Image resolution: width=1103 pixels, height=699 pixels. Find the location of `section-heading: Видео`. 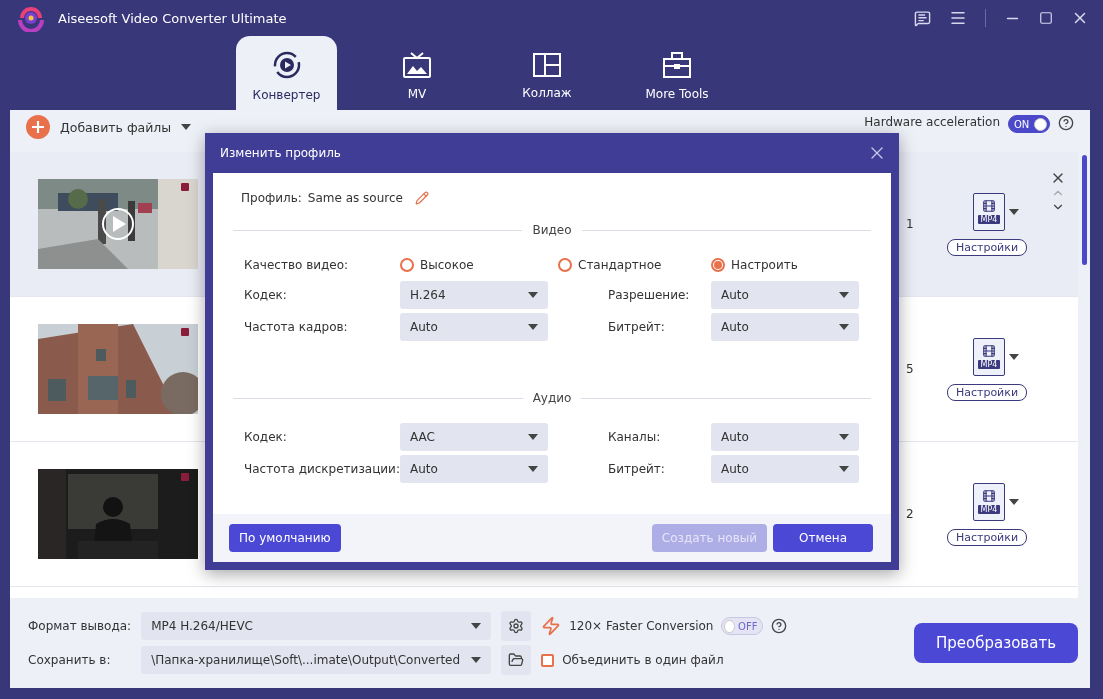

section-heading: Видео is located at coordinates (552, 230).